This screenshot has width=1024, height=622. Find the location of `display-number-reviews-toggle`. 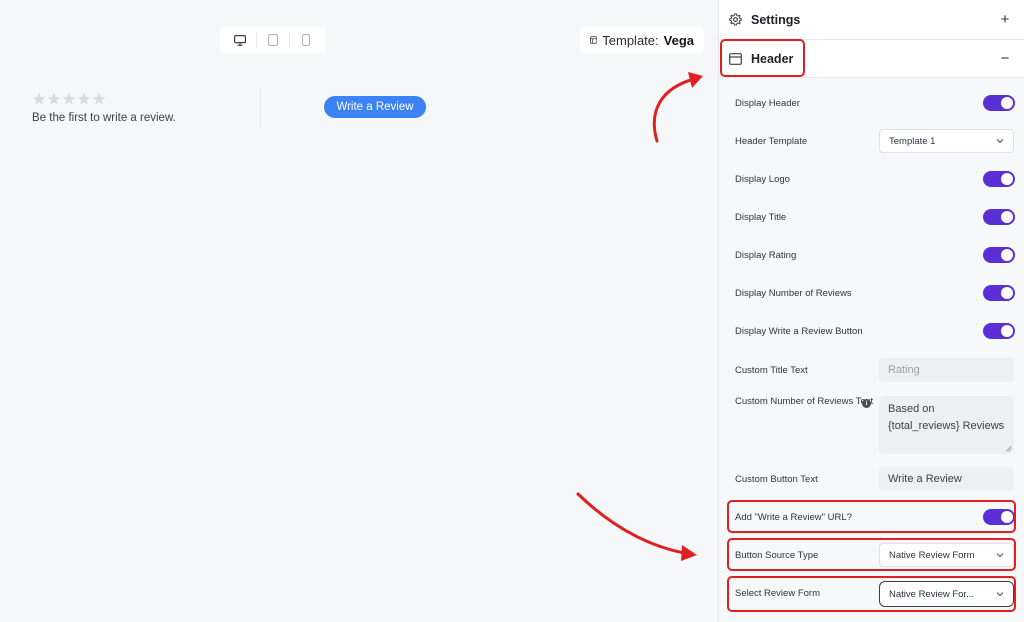

display-number-reviews-toggle is located at coordinates (999, 293).